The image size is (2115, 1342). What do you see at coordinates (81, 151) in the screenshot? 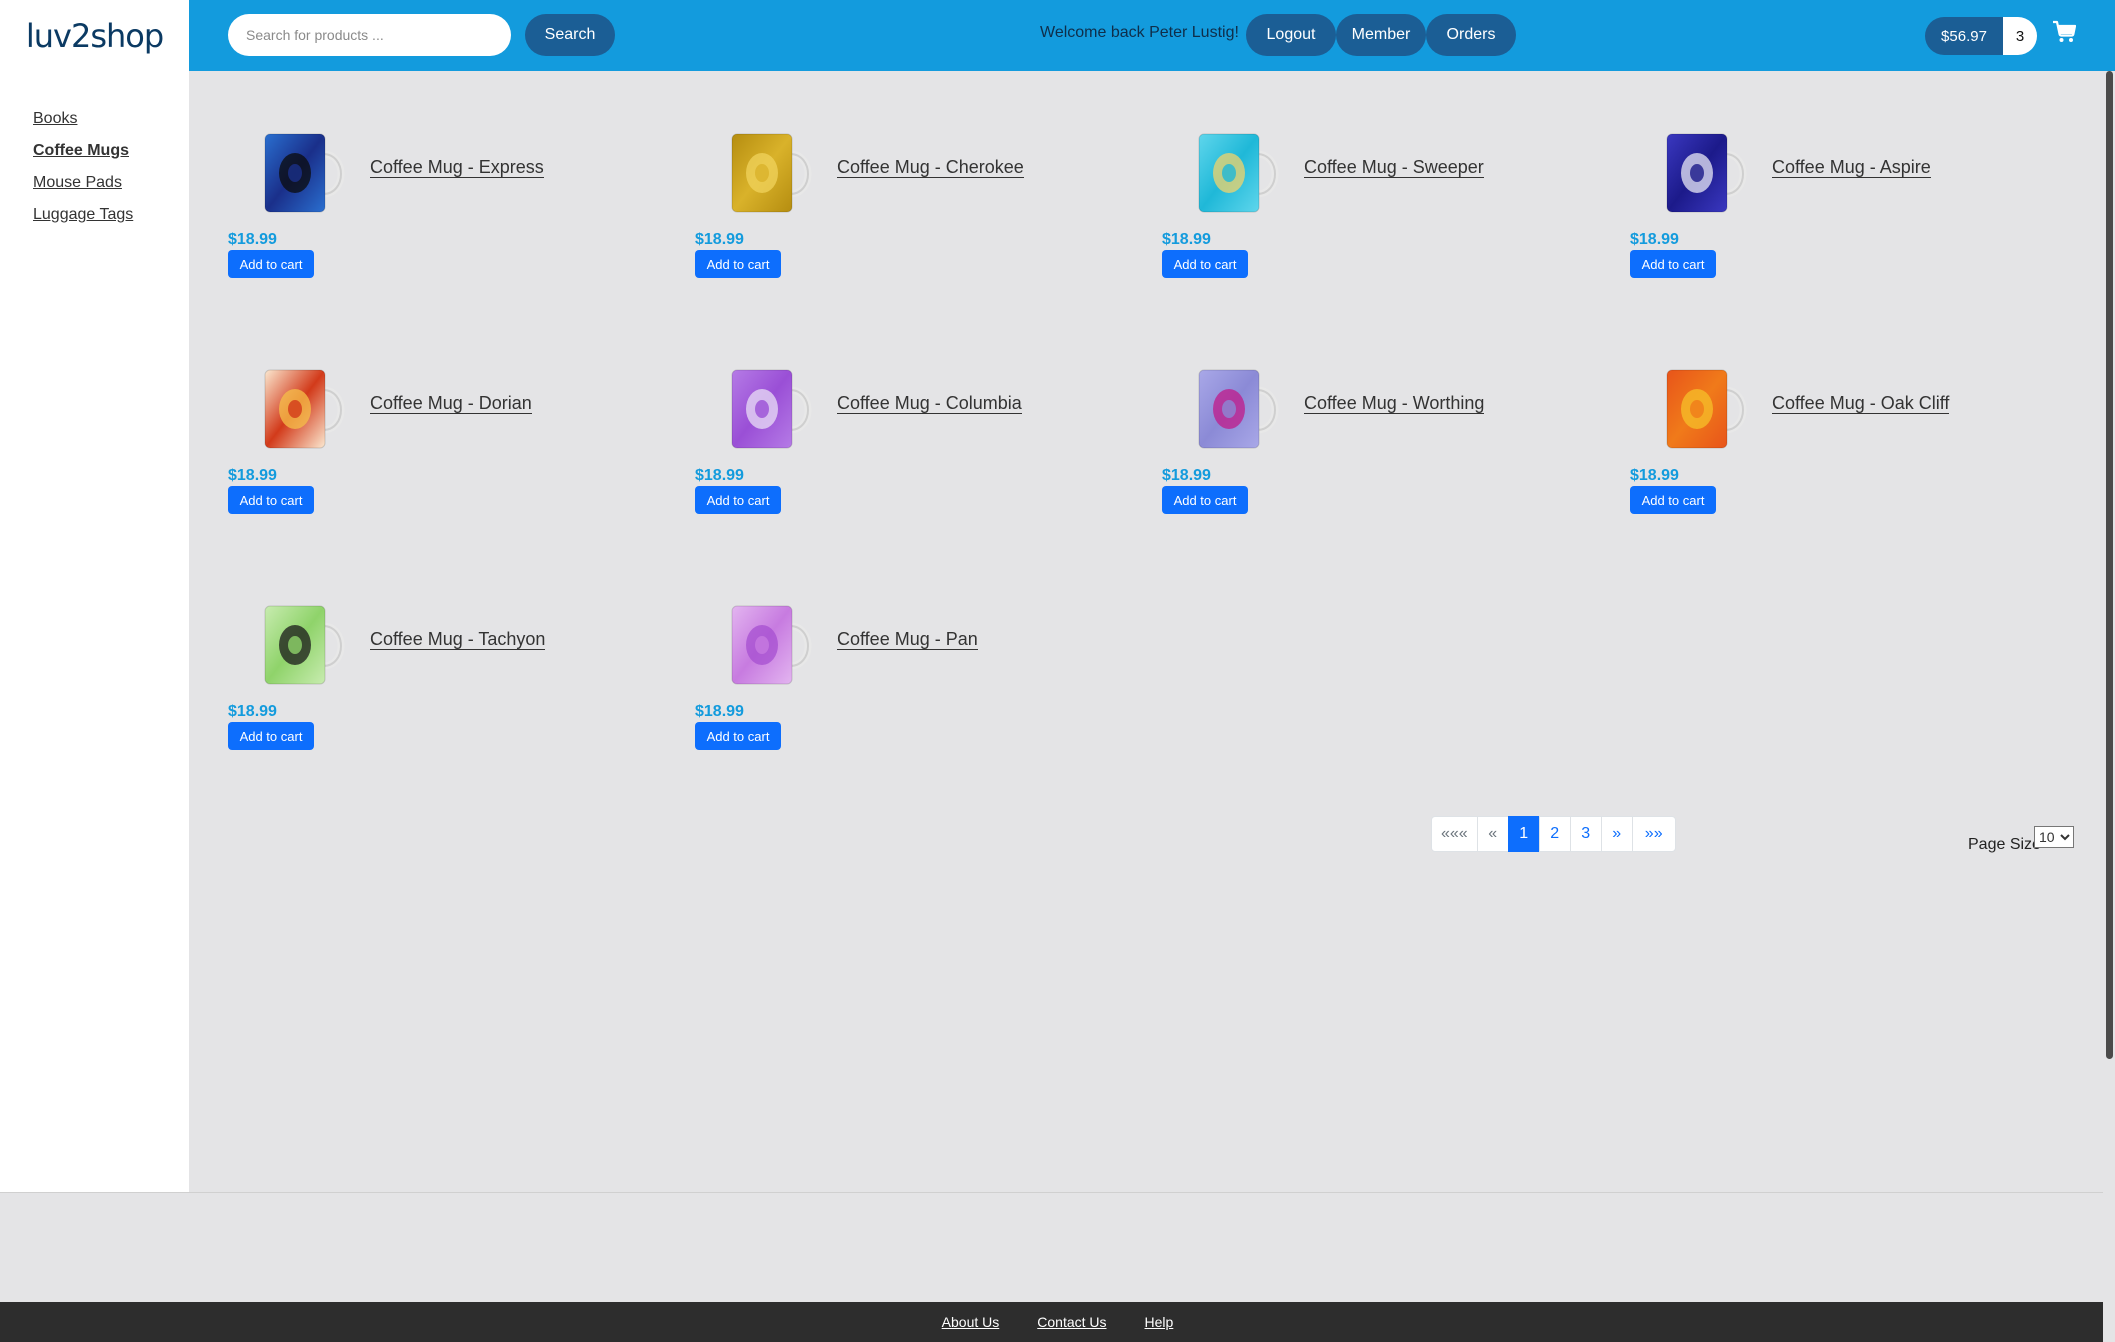
I see `sidebar-item-coffee-mugs: Coffee Mugs` at bounding box center [81, 151].